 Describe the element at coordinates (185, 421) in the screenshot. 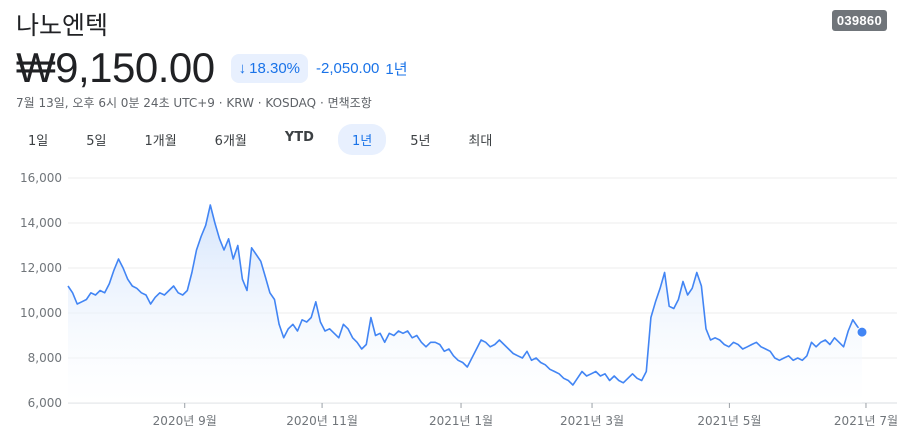

I see `x-tick-label: 2020년 9월` at that location.